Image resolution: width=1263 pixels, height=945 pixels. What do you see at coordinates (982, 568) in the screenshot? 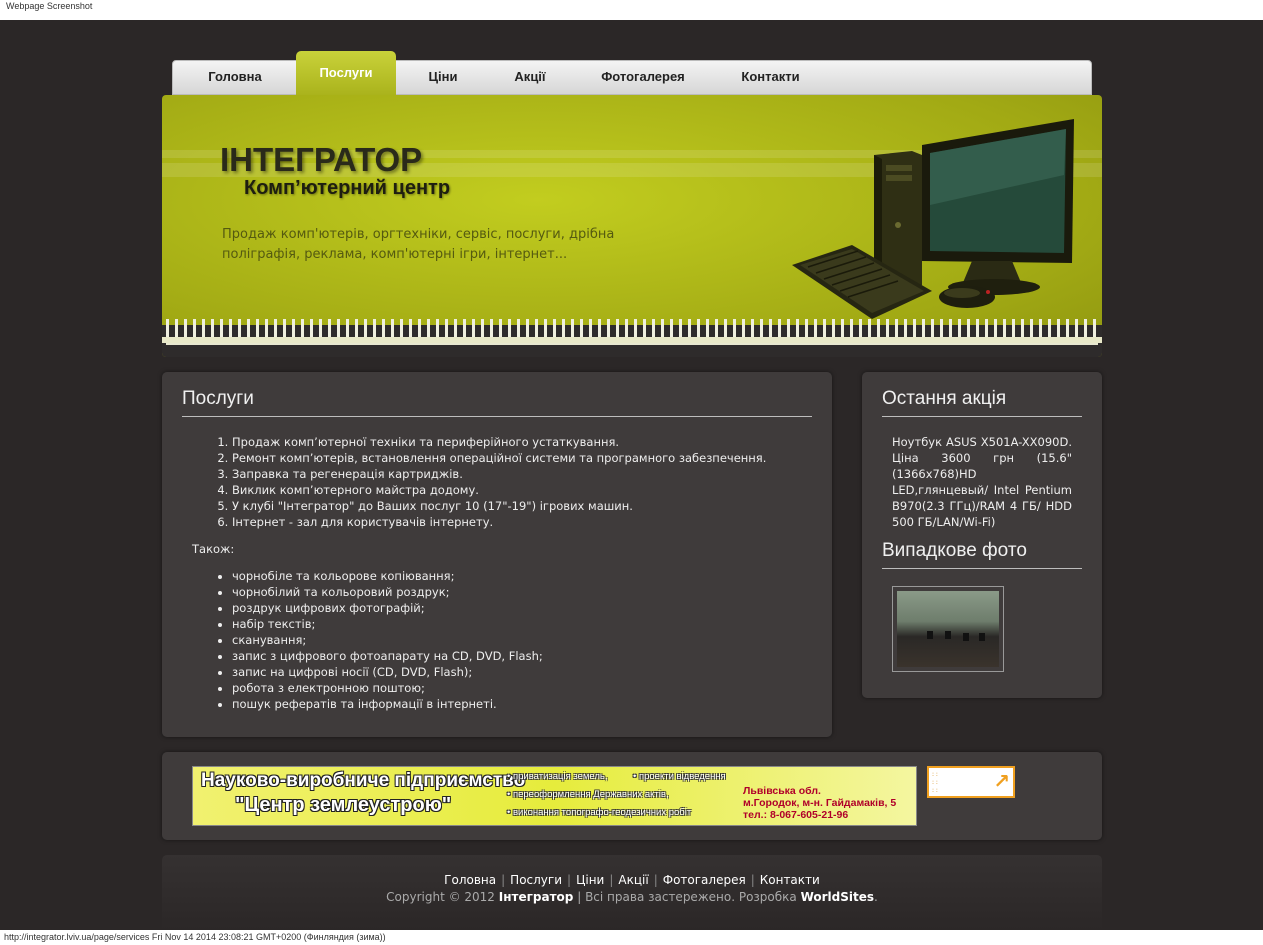
I see `photo-divider` at bounding box center [982, 568].